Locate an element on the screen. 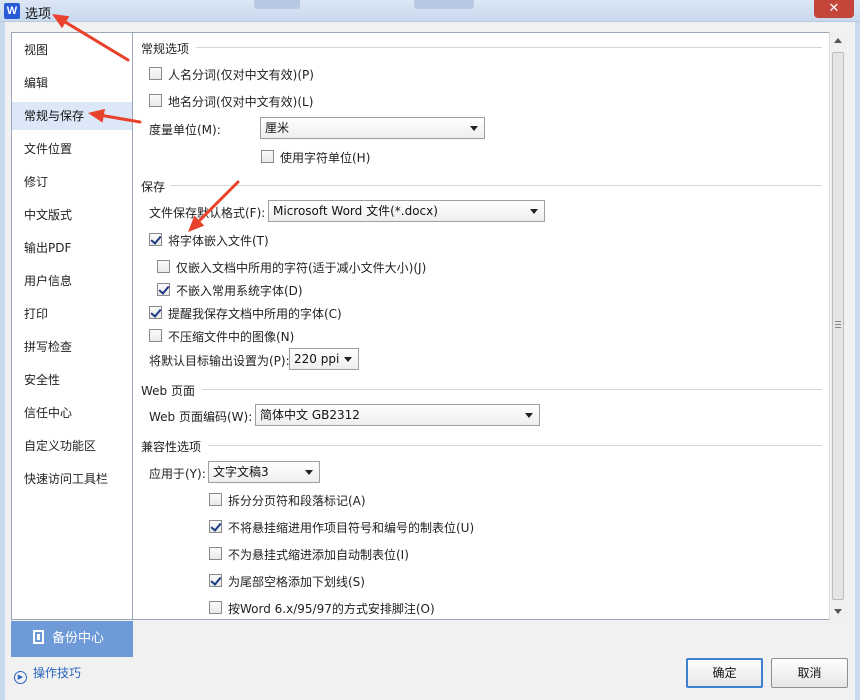 Image resolution: width=860 pixels, height=700 pixels. sidebar-item-trust-center: 信任中心 is located at coordinates (72, 413).